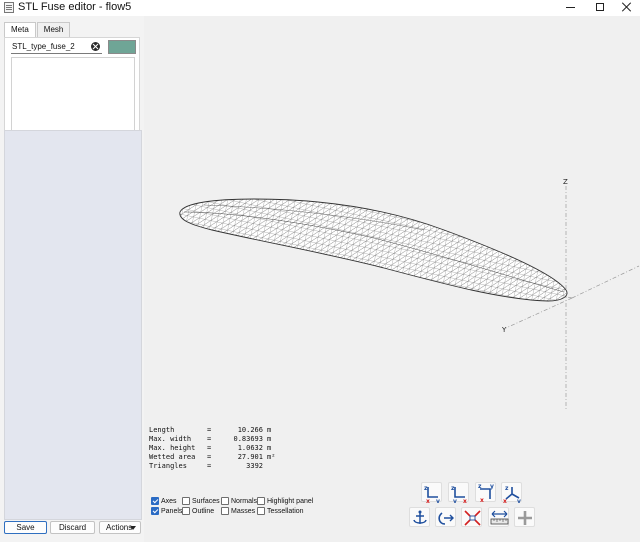 This screenshot has height=542, width=640. What do you see at coordinates (265, 466) in the screenshot?
I see `stat-unit` at bounding box center [265, 466].